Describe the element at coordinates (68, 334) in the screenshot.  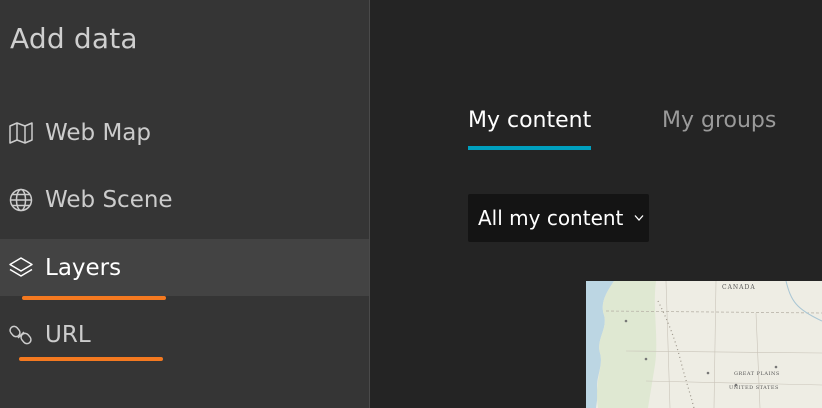
I see `sidebar-item-label: URL` at that location.